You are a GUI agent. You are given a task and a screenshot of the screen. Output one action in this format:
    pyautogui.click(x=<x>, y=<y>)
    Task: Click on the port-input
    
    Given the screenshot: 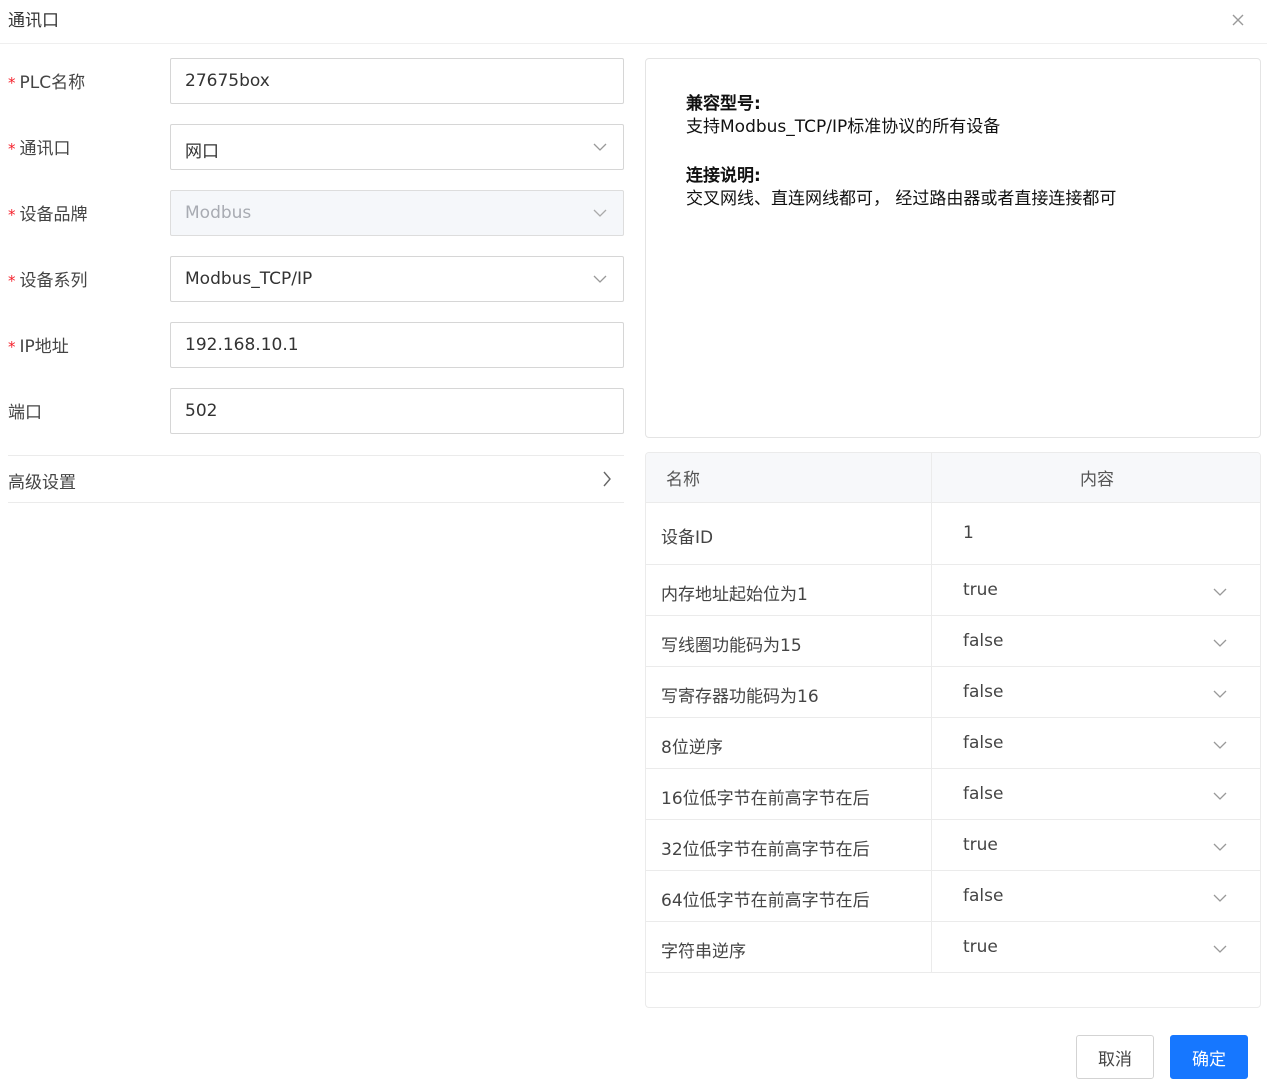 What is the action you would take?
    pyautogui.click(x=397, y=411)
    